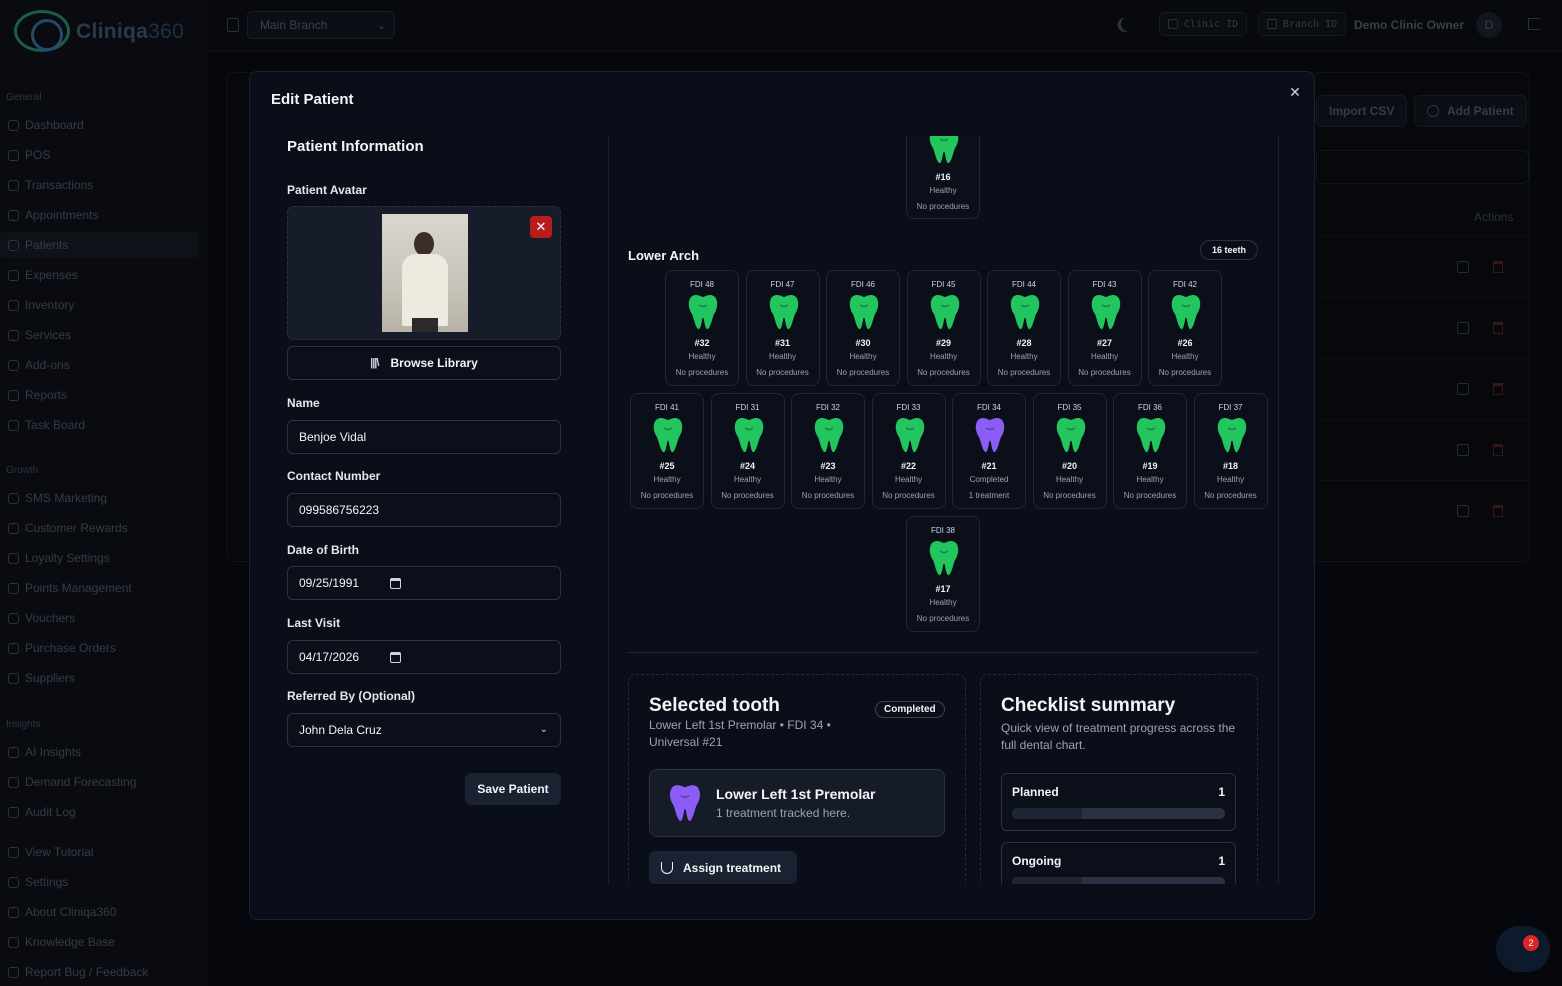 The height and width of the screenshot is (986, 1562). I want to click on name-field: Benjoe Vidal, so click(424, 437).